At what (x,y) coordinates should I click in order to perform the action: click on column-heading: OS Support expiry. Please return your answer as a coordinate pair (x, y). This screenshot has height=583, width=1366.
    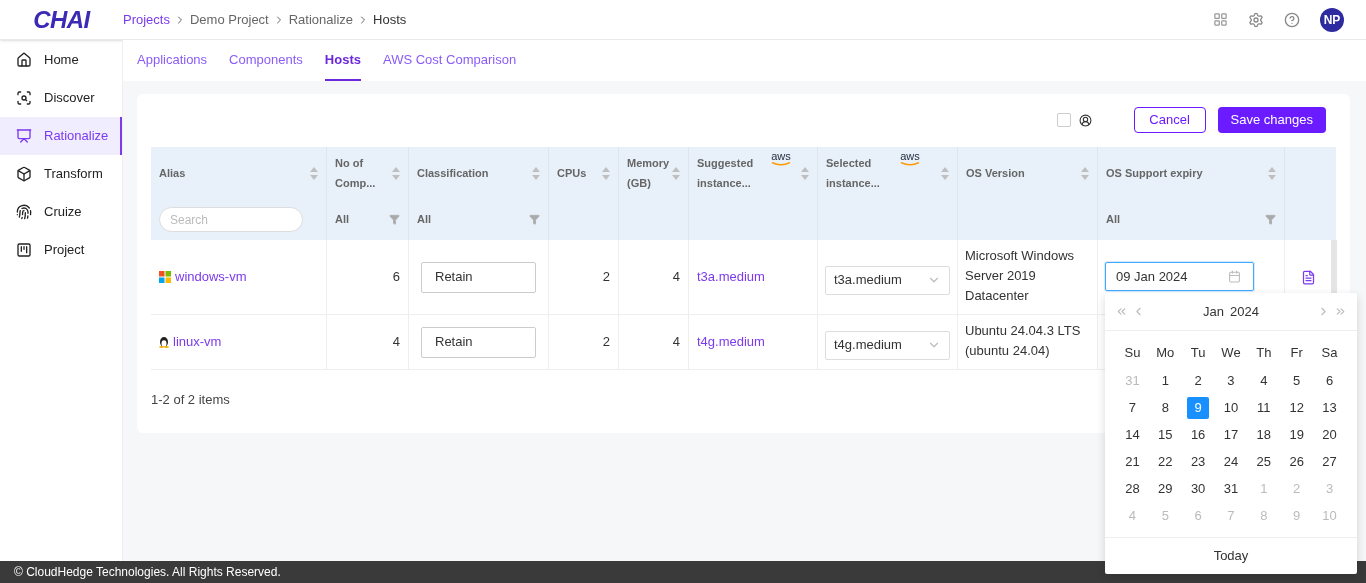
    Looking at the image, I should click on (1154, 173).